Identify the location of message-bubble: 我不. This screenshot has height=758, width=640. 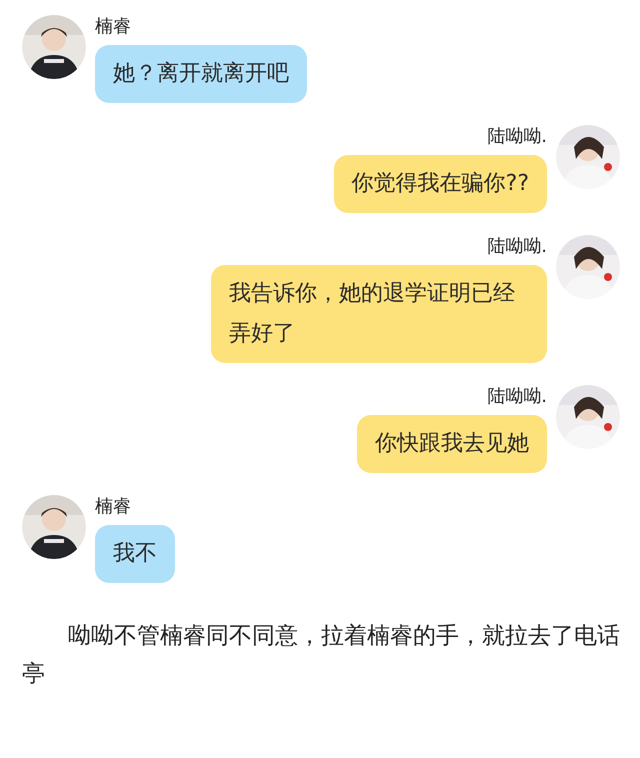
(135, 554).